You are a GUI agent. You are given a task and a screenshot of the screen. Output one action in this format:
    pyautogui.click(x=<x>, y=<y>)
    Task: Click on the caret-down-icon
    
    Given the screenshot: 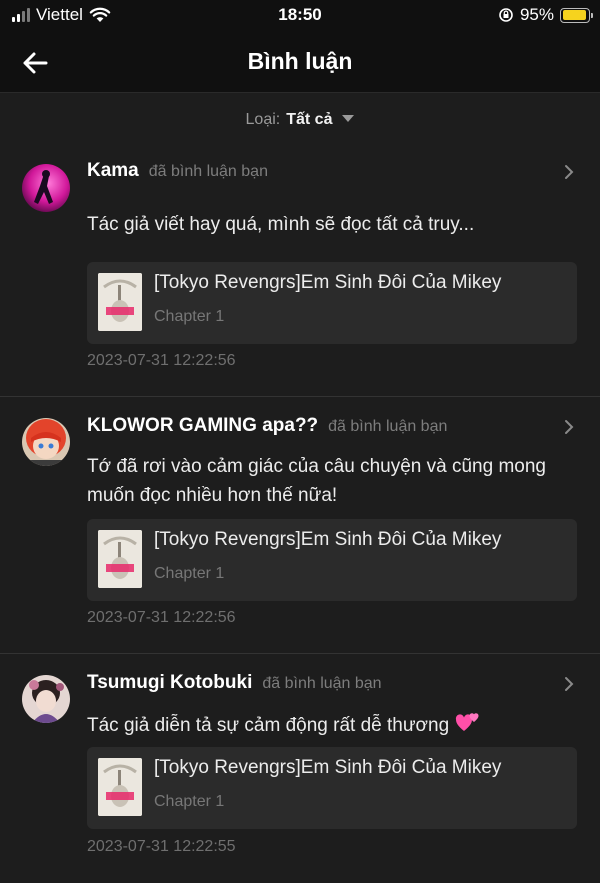 What is the action you would take?
    pyautogui.click(x=348, y=118)
    